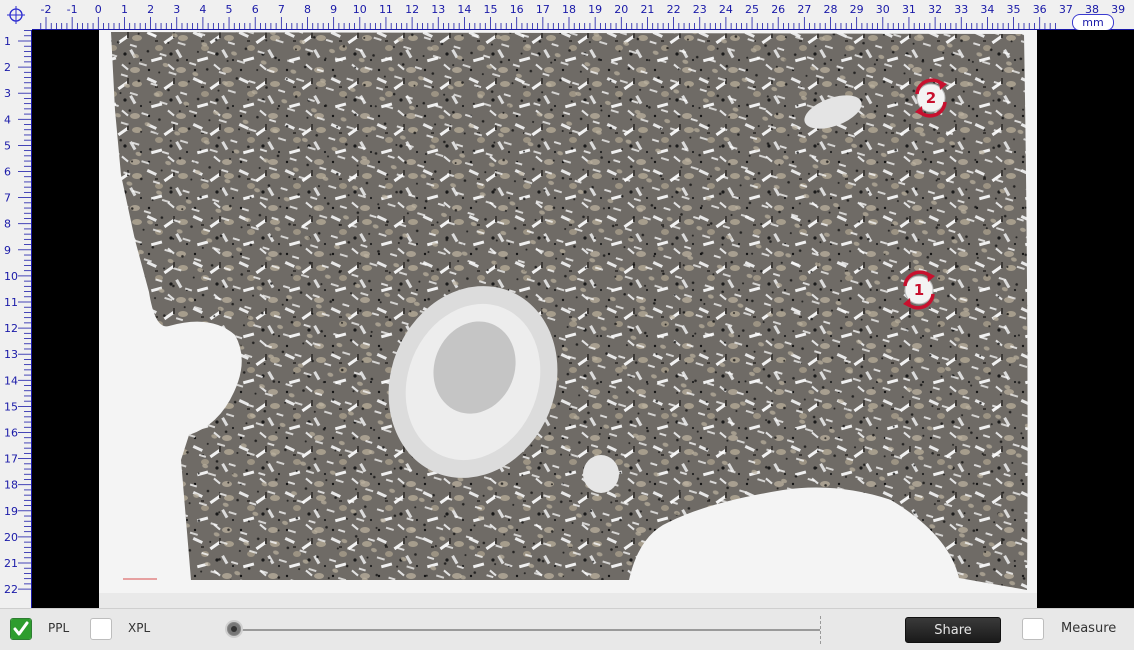 This screenshot has width=1134, height=650. Describe the element at coordinates (101, 629) in the screenshot. I see `xpl-checkbox` at that location.